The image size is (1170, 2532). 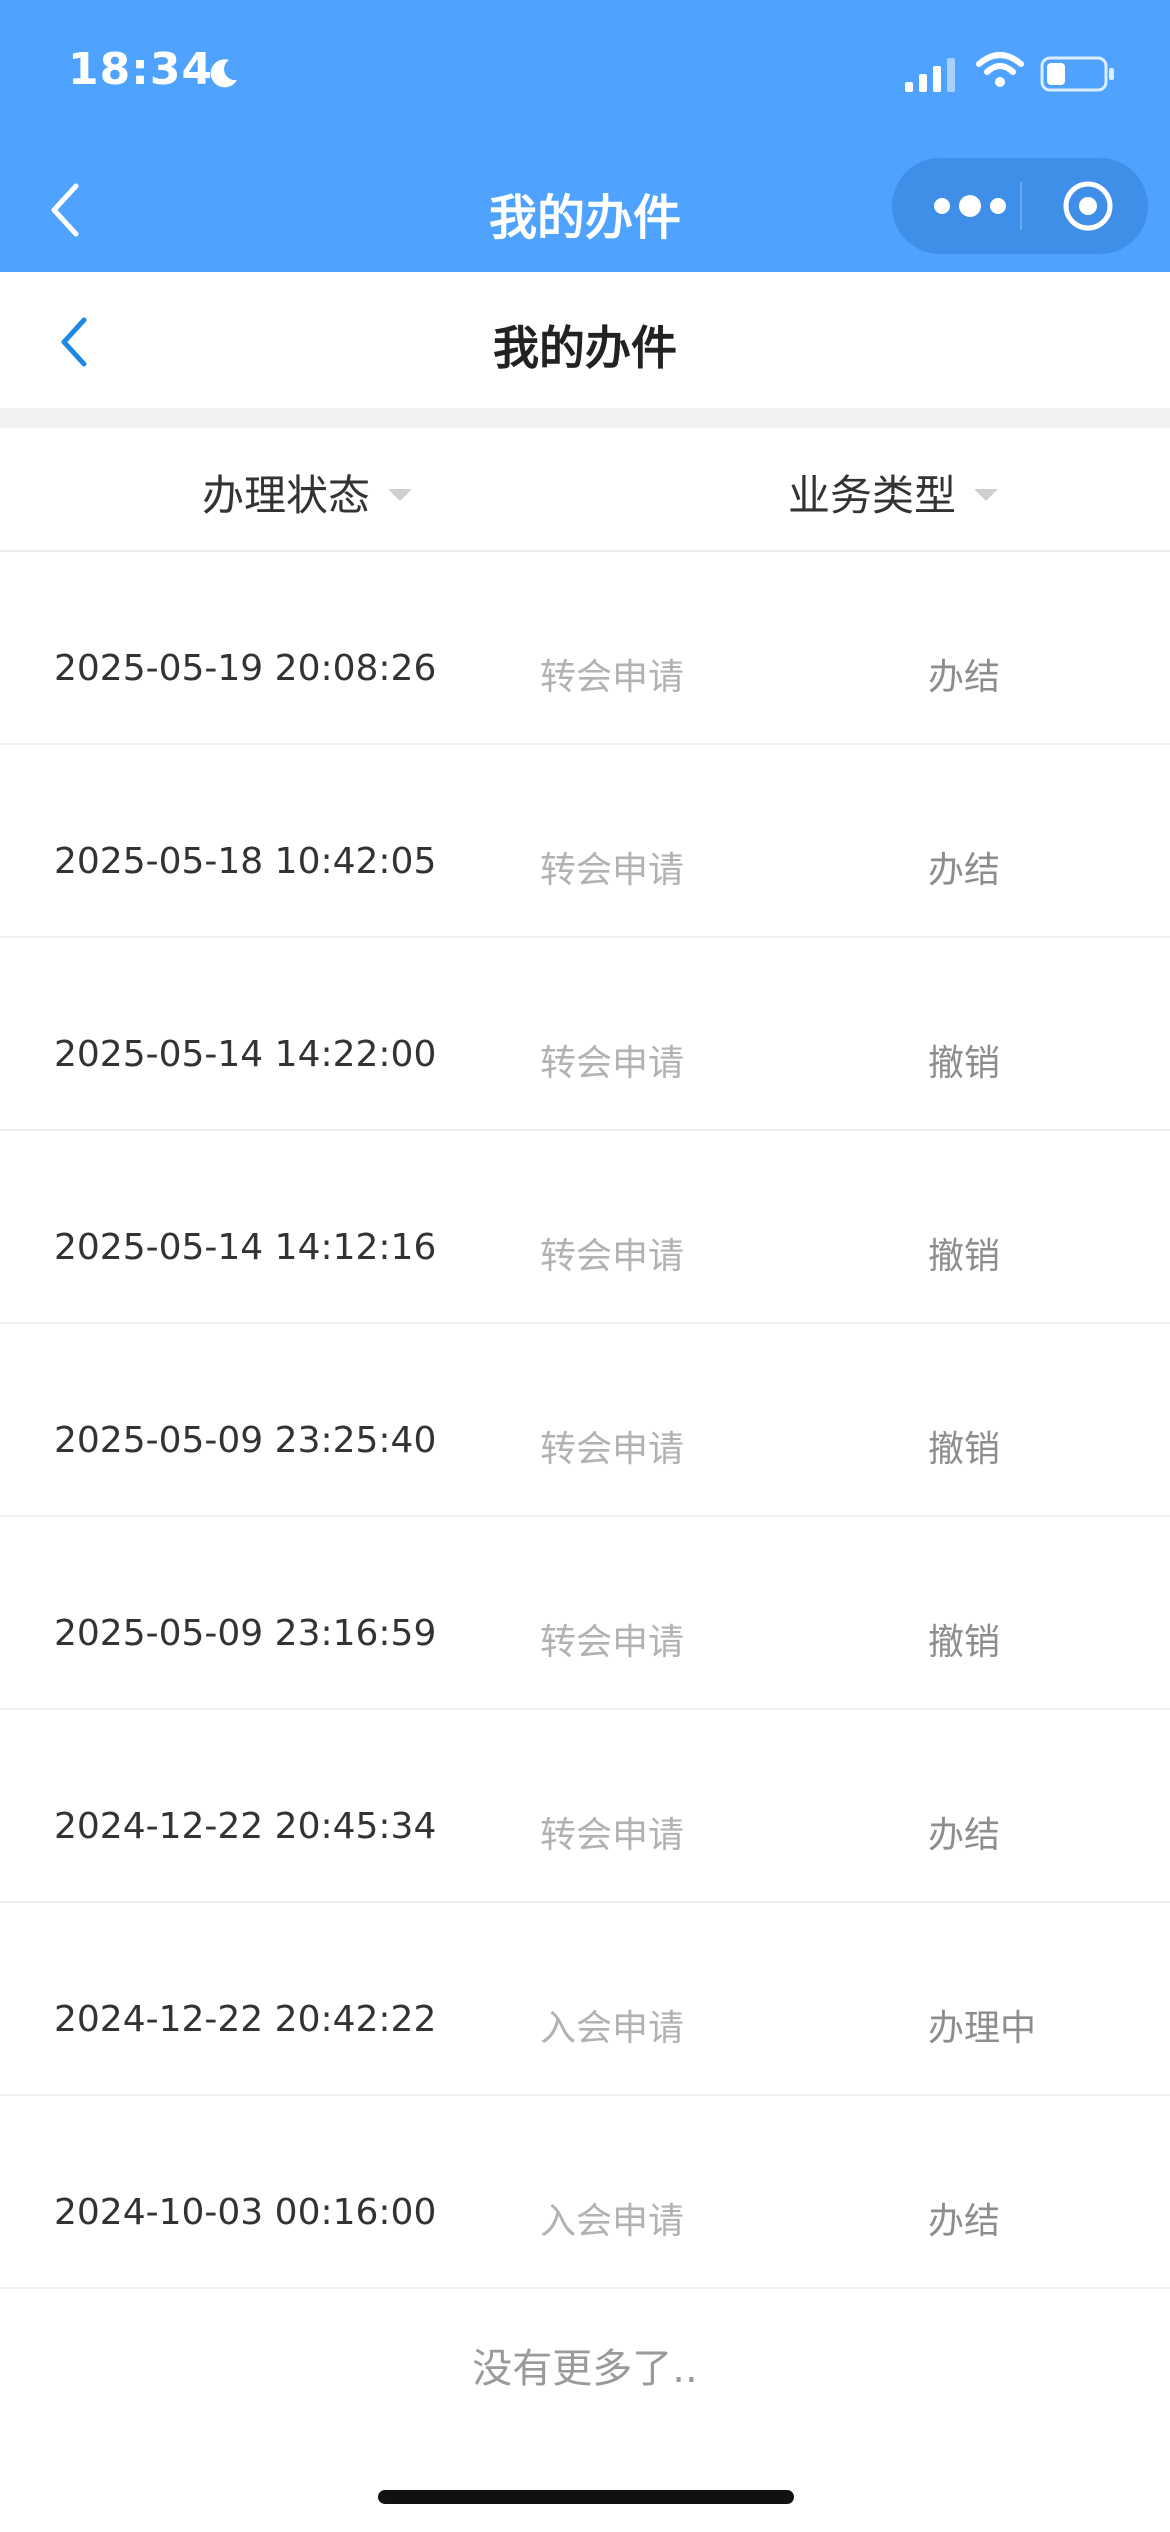 What do you see at coordinates (223, 73) in the screenshot?
I see `moon-icon` at bounding box center [223, 73].